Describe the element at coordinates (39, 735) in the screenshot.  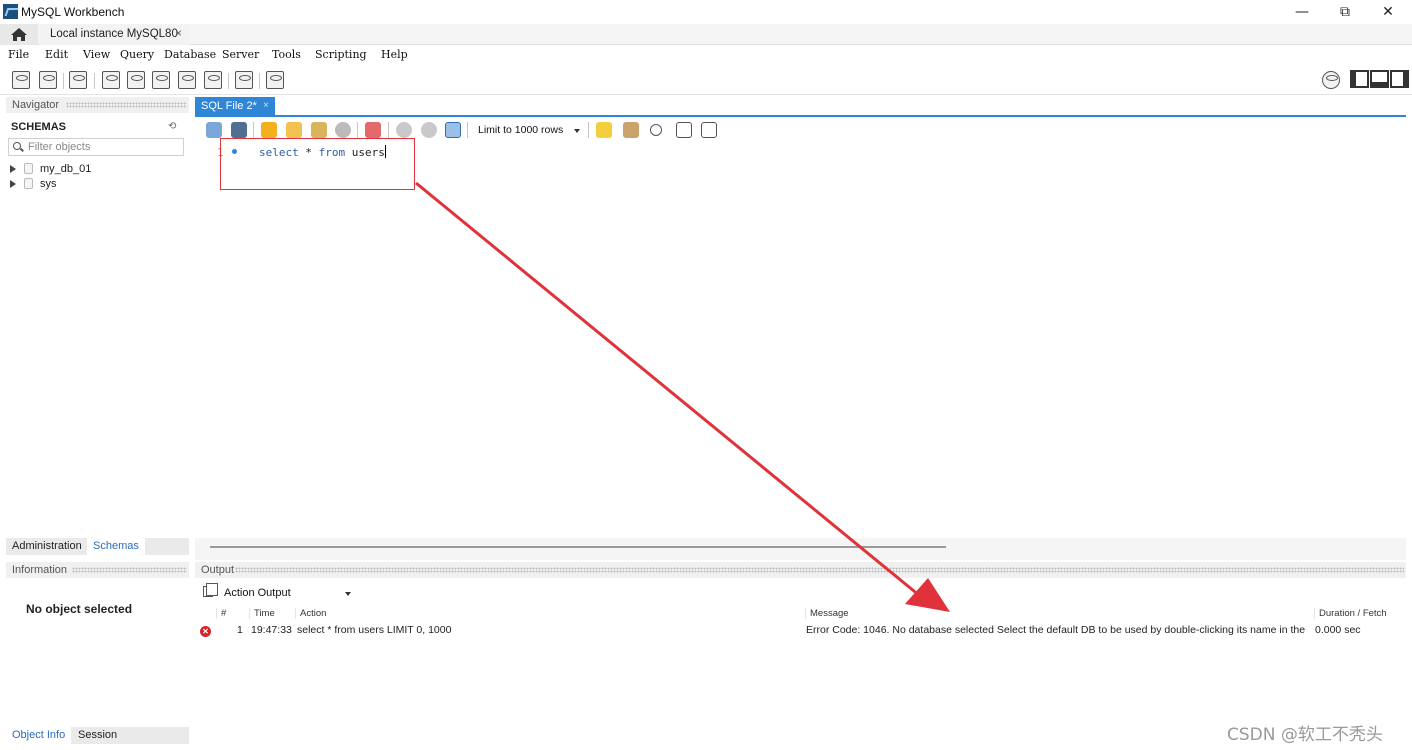
I see `tab-object-info: Object Info` at that location.